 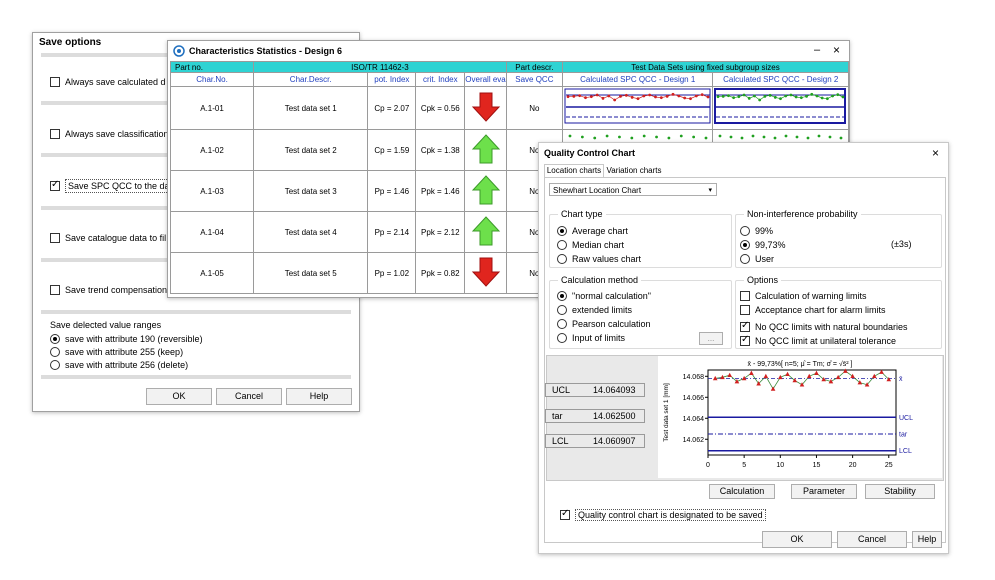 What do you see at coordinates (817, 50) in the screenshot?
I see `minimize-icon: –` at bounding box center [817, 50].